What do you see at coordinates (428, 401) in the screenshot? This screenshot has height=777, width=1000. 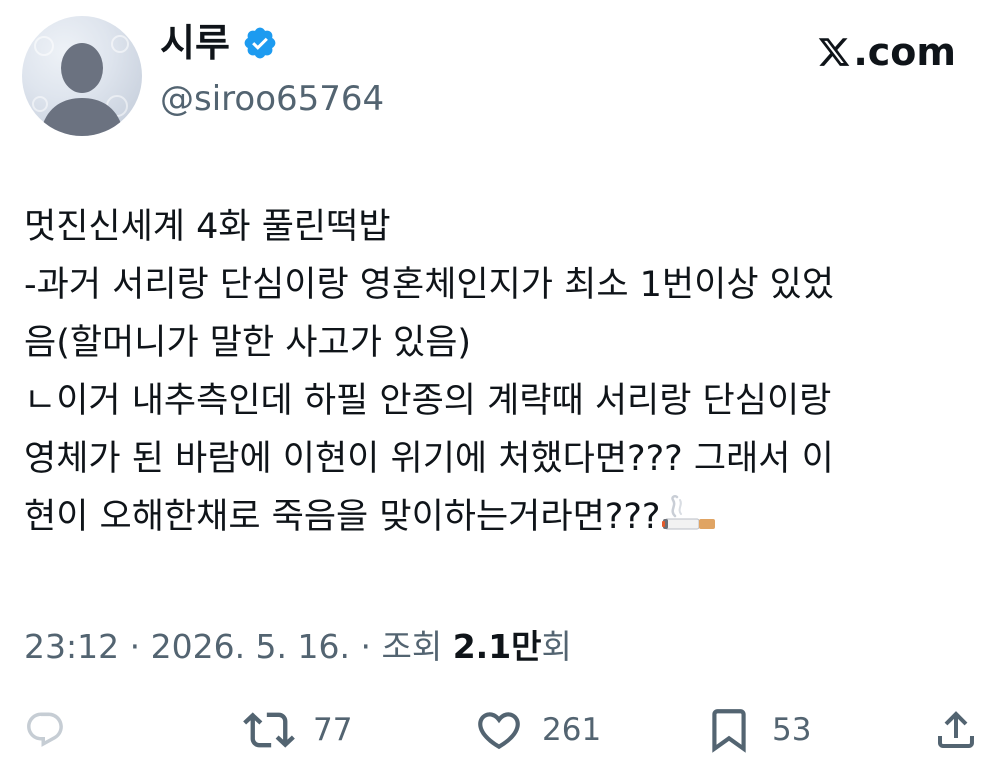 I see `tweet-line: ㄴ이거 내추측인데 하필 안종의 계략때 서리랑 단심이랑` at bounding box center [428, 401].